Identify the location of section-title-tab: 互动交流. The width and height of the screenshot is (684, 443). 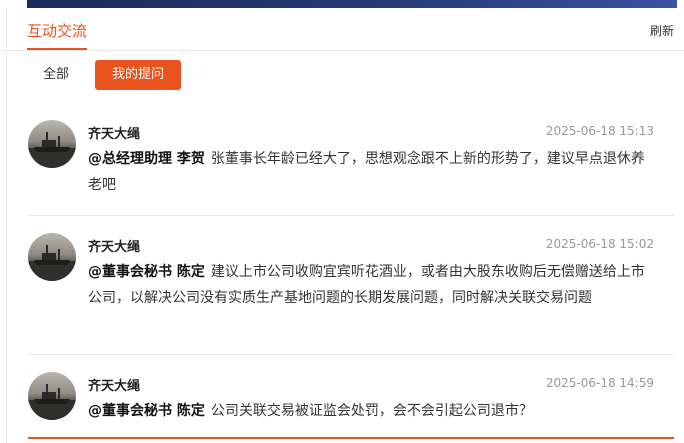
(57, 35).